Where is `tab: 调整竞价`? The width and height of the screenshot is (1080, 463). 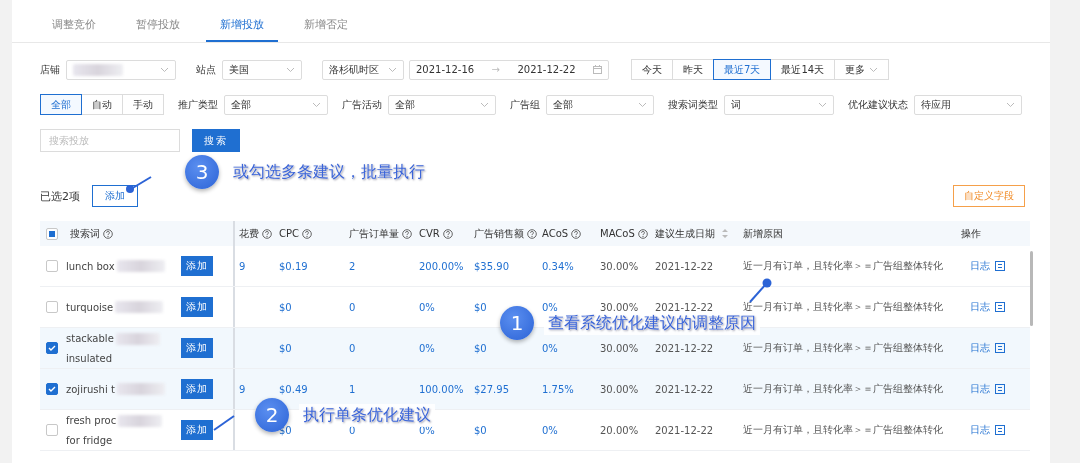 tab: 调整竞价 is located at coordinates (74, 29).